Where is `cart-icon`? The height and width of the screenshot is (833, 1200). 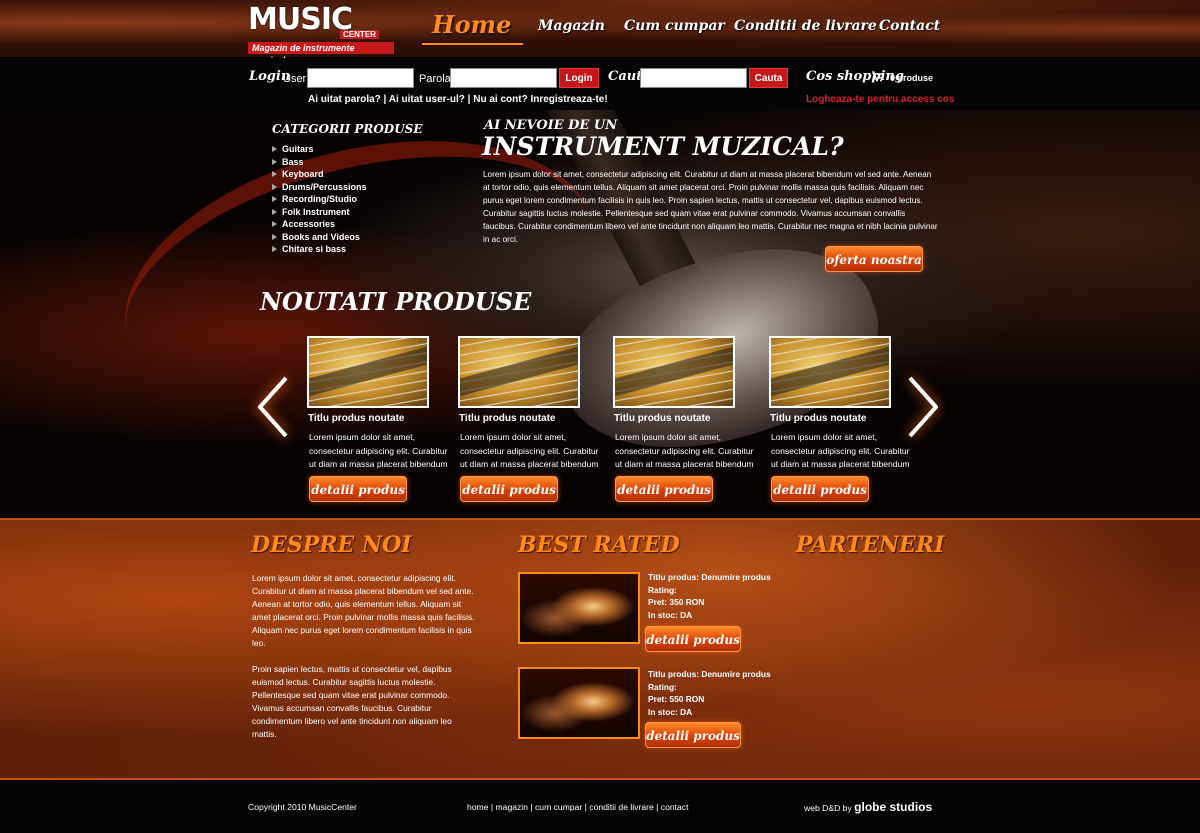 cart-icon is located at coordinates (878, 78).